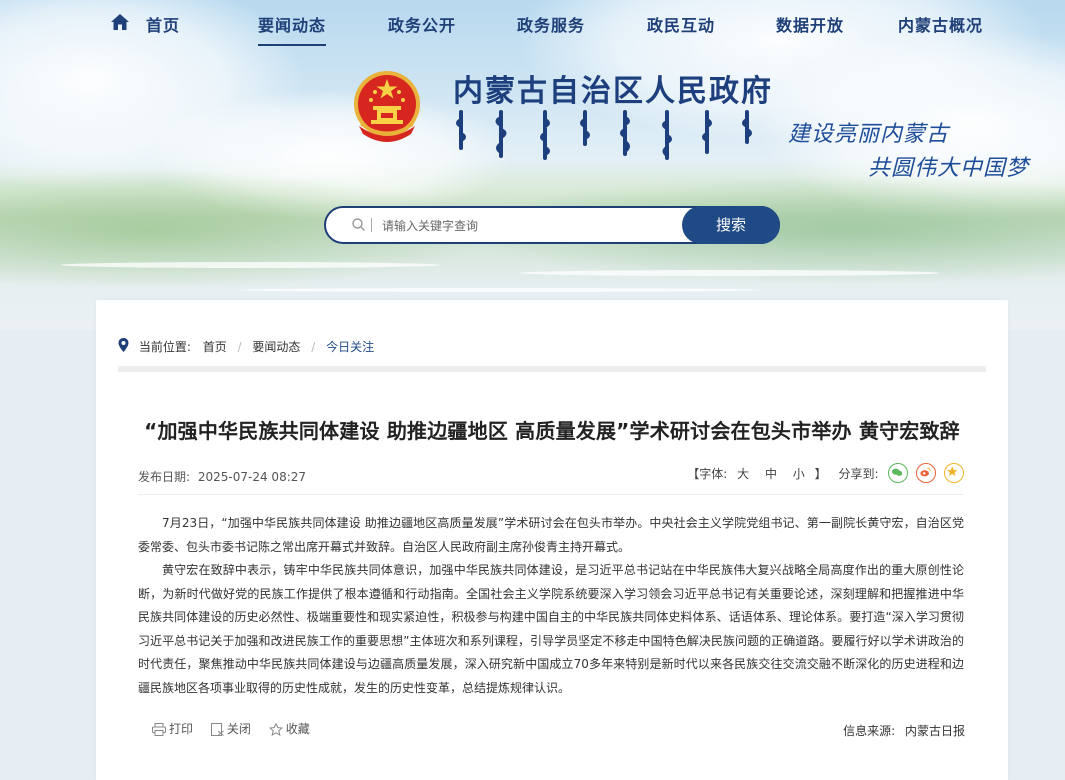 Image resolution: width=1065 pixels, height=780 pixels. I want to click on close-button: 关闭, so click(230, 728).